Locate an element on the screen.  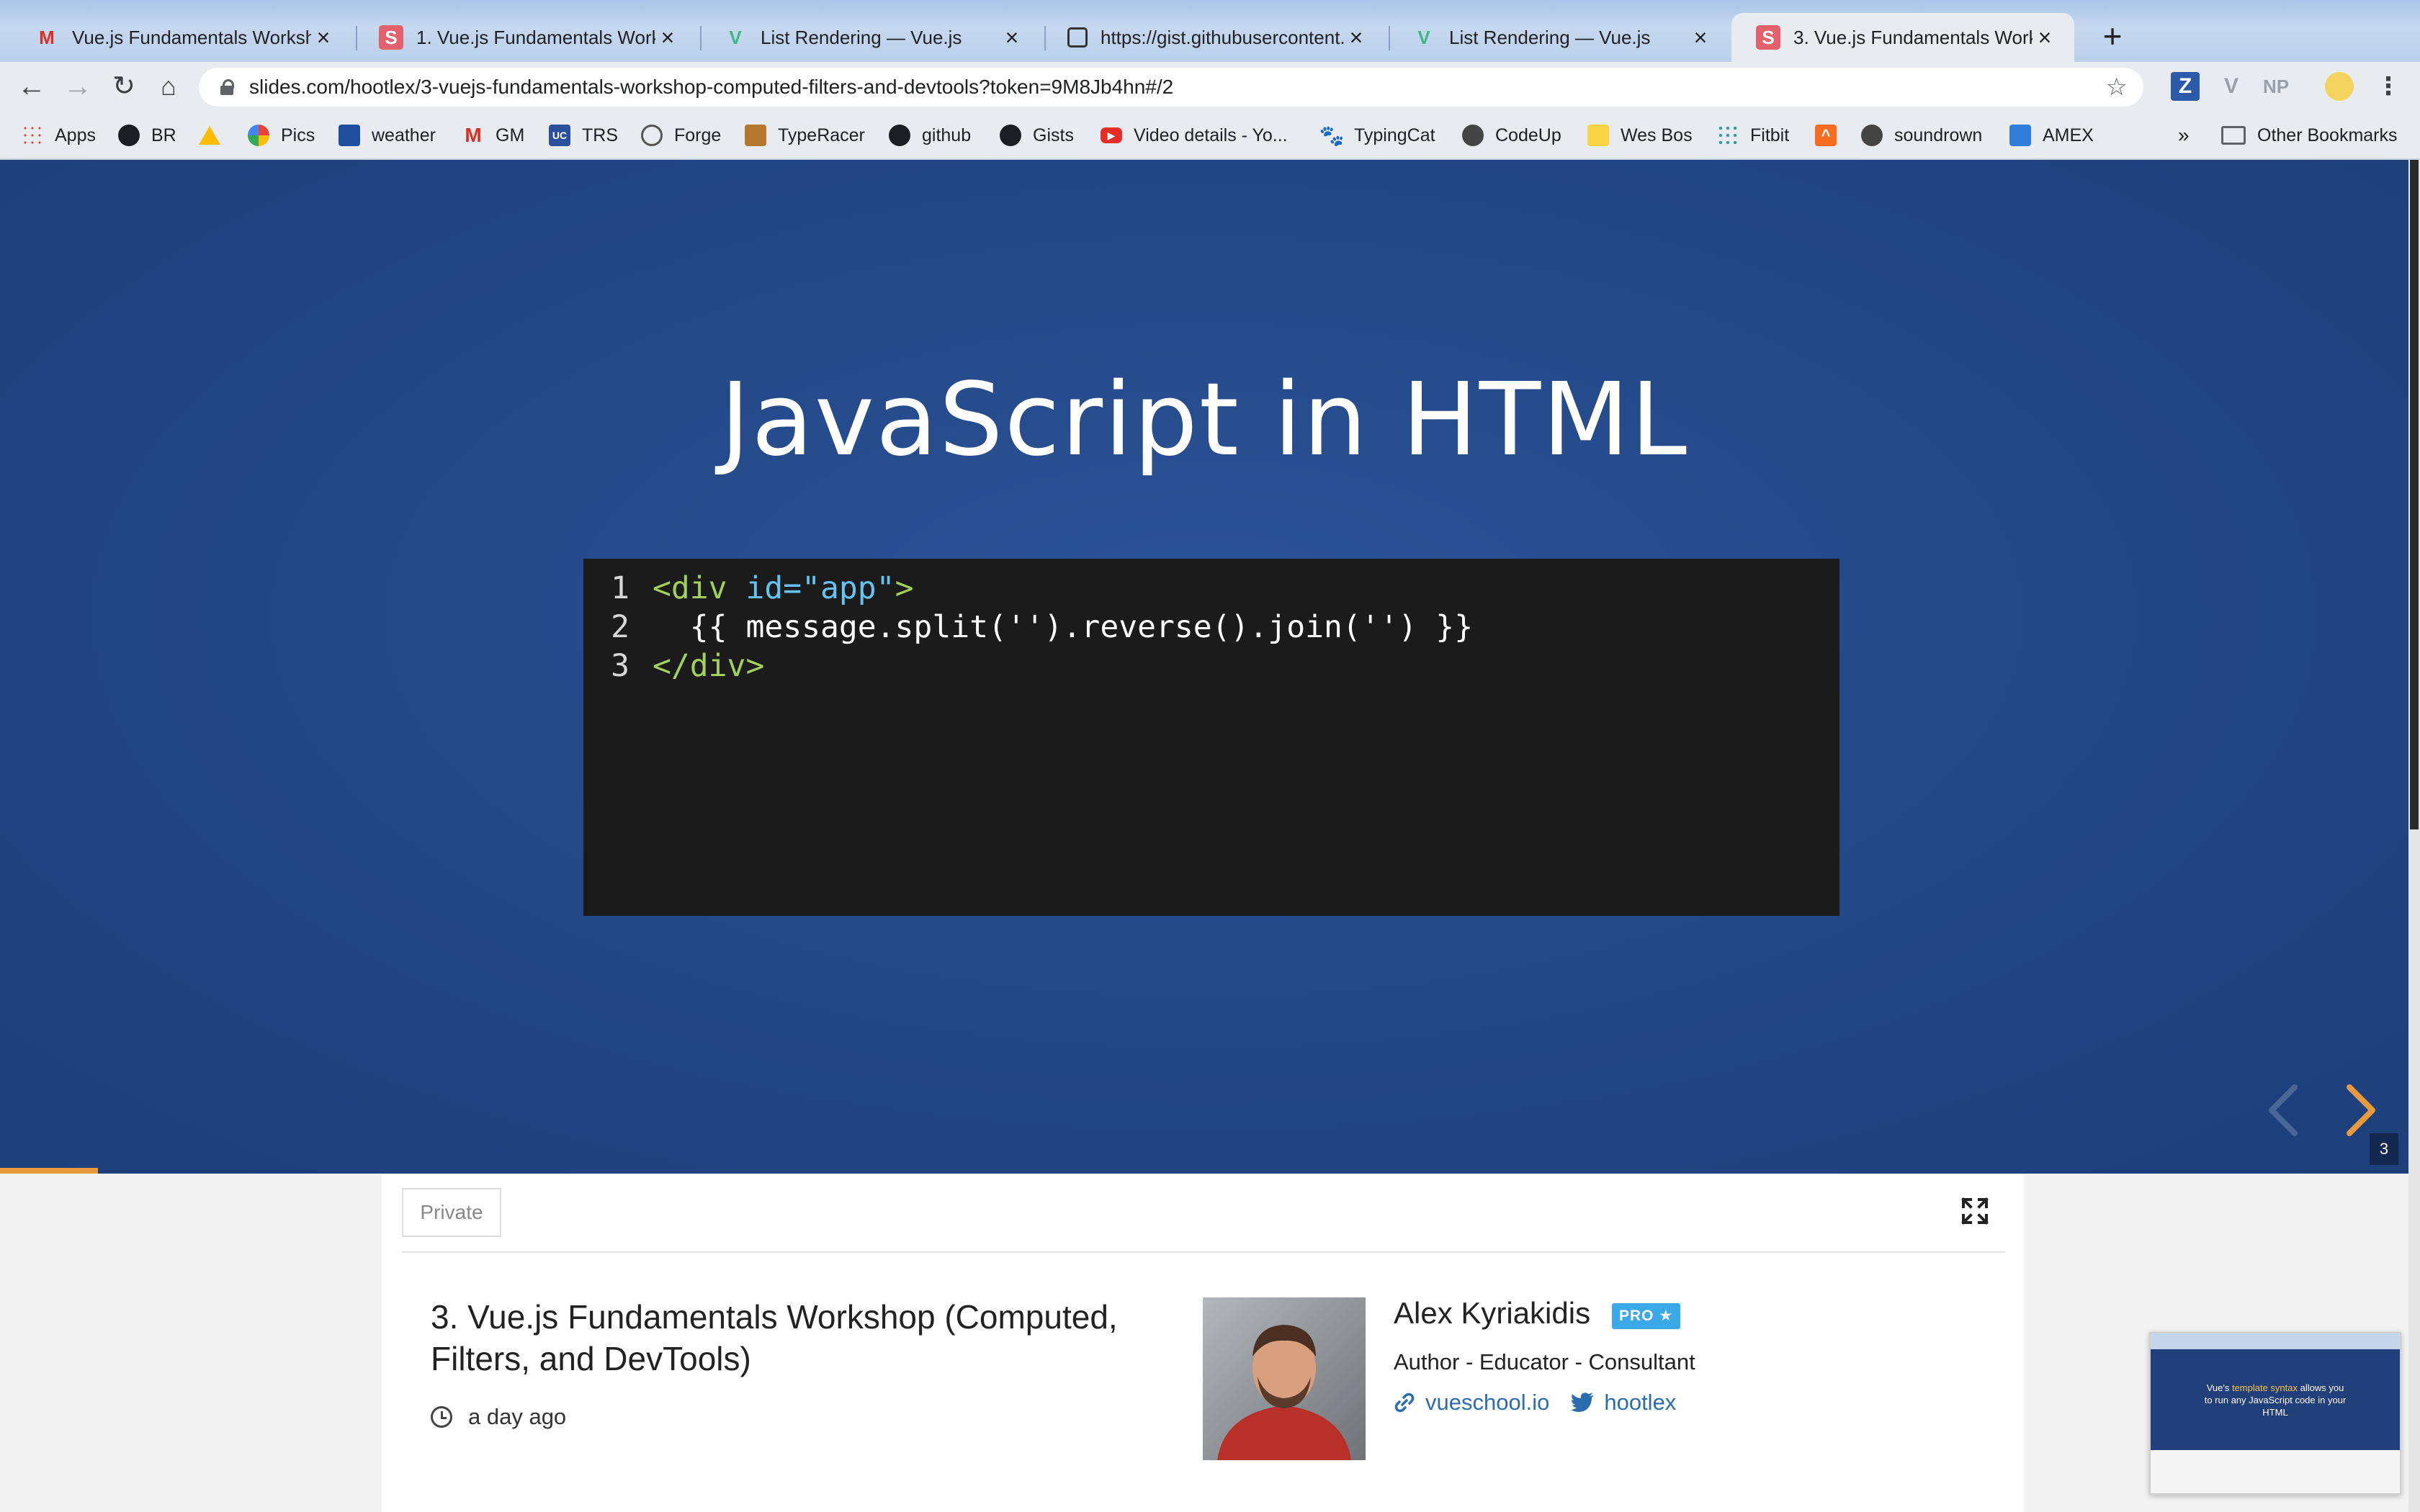
browser-tab-active: S 3. Vue.js Fundamentals Workshop × is located at coordinates (1903, 37).